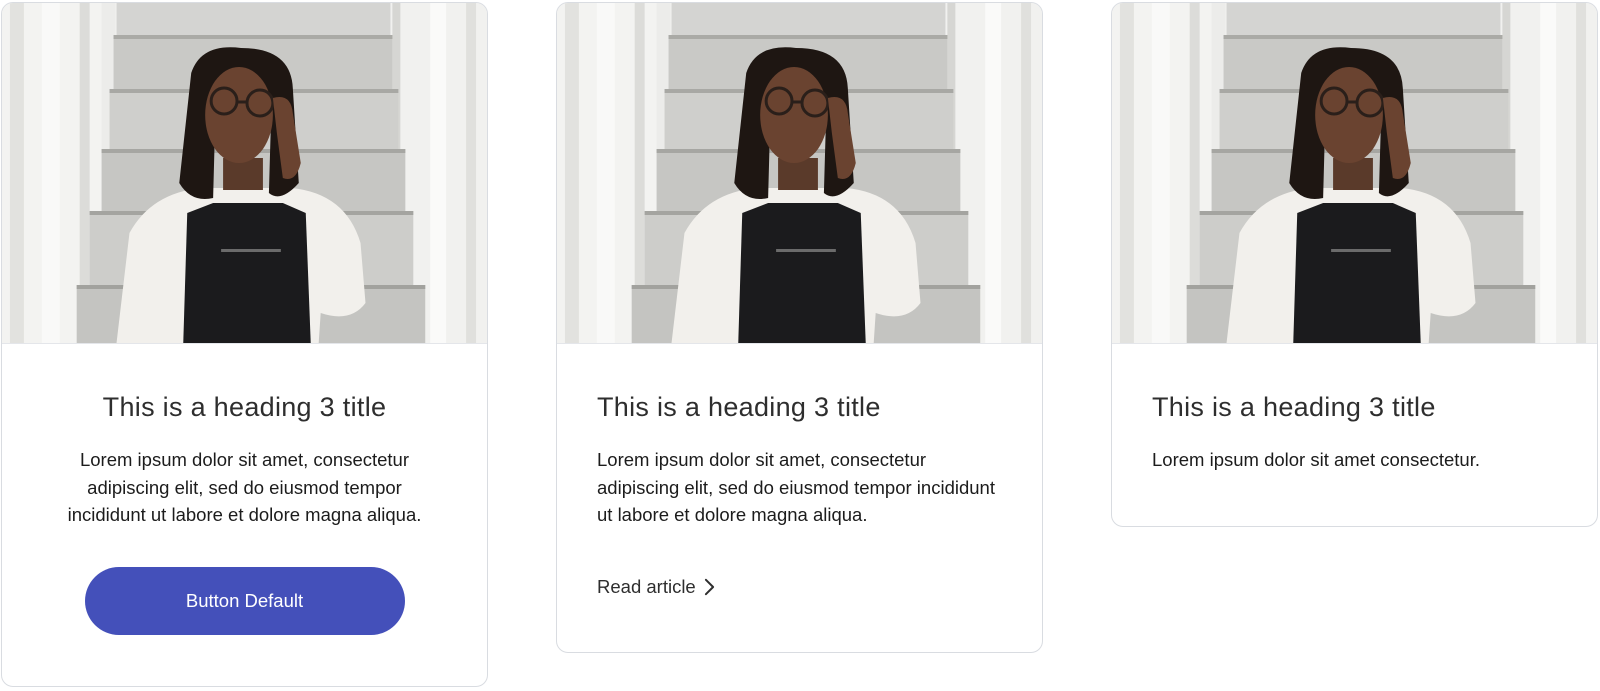 The width and height of the screenshot is (1600, 691). What do you see at coordinates (244, 600) in the screenshot?
I see `default-button: Button Default` at bounding box center [244, 600].